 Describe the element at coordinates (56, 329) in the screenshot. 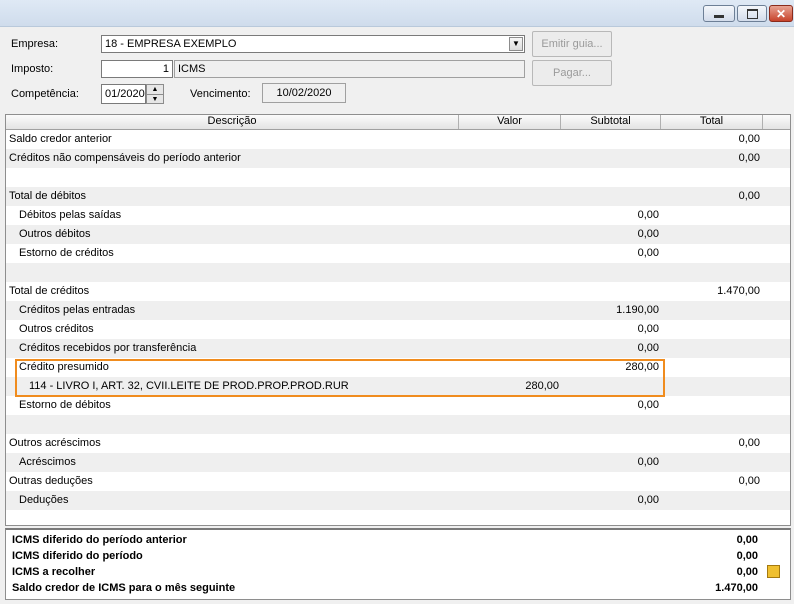

I see `row-description: Outros créditos` at that location.